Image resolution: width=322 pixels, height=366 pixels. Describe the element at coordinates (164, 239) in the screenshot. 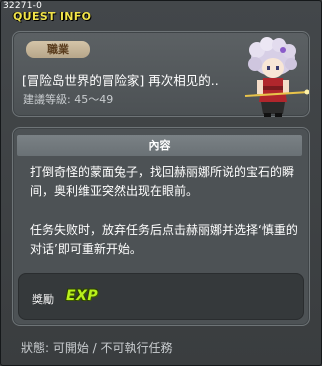

I see `quest-retry-note: 任务失败时，放弃任务后点击赫丽娜并选择‘慎重的对话’即可重新开始。` at that location.